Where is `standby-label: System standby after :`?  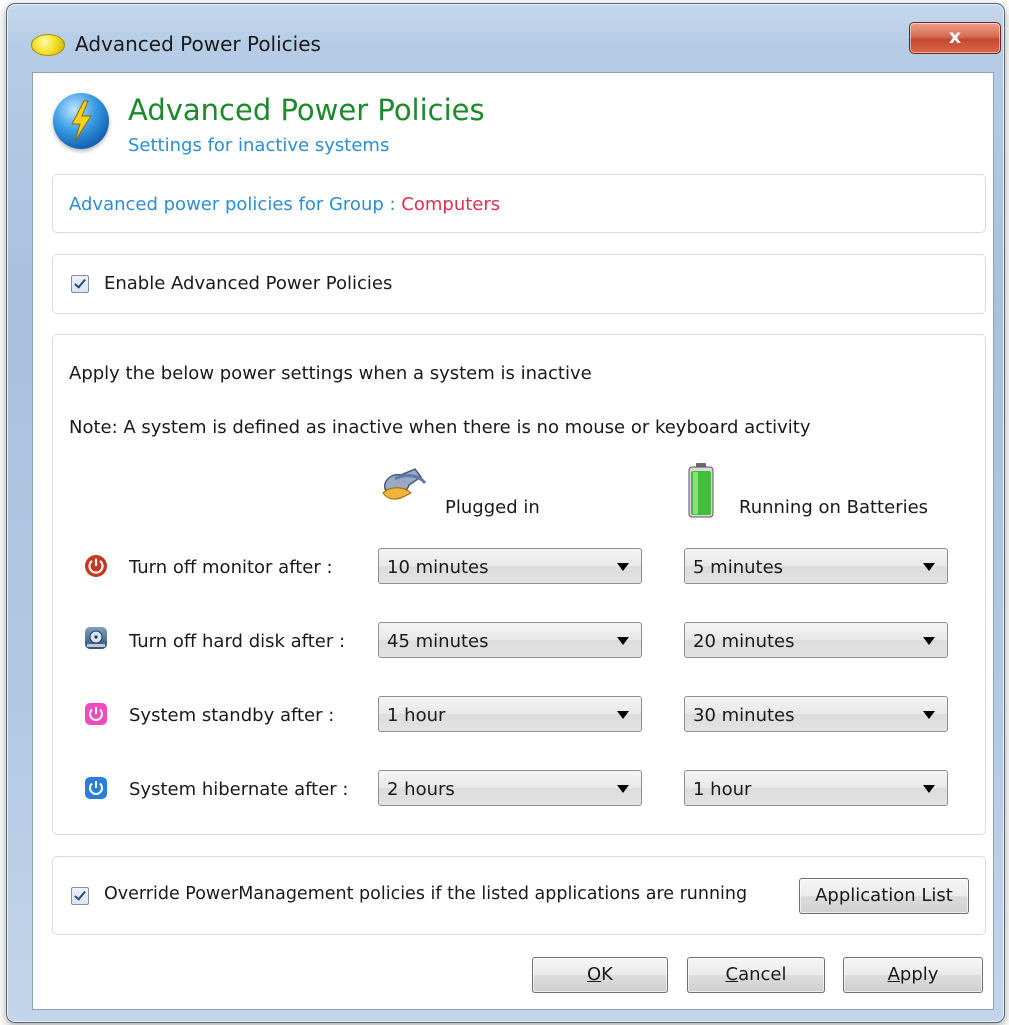
standby-label: System standby after : is located at coordinates (232, 715).